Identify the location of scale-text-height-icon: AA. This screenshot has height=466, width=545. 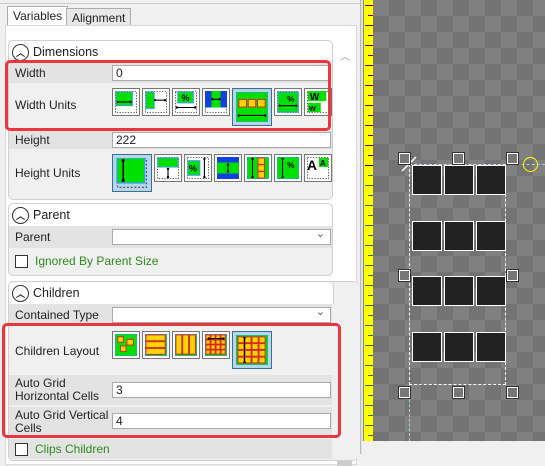
(318, 168).